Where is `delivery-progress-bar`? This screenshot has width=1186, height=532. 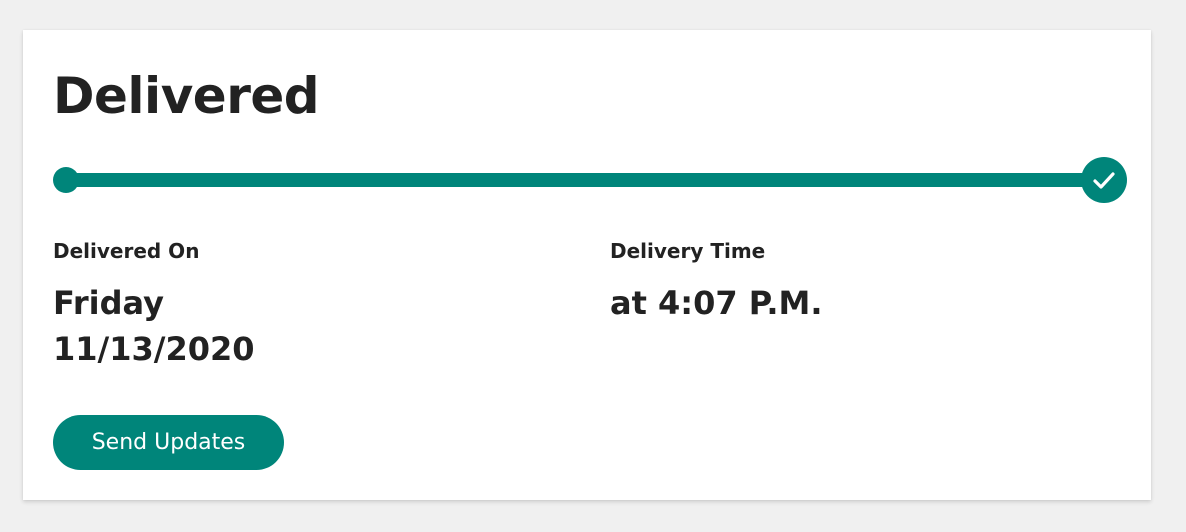
delivery-progress-bar is located at coordinates (590, 180).